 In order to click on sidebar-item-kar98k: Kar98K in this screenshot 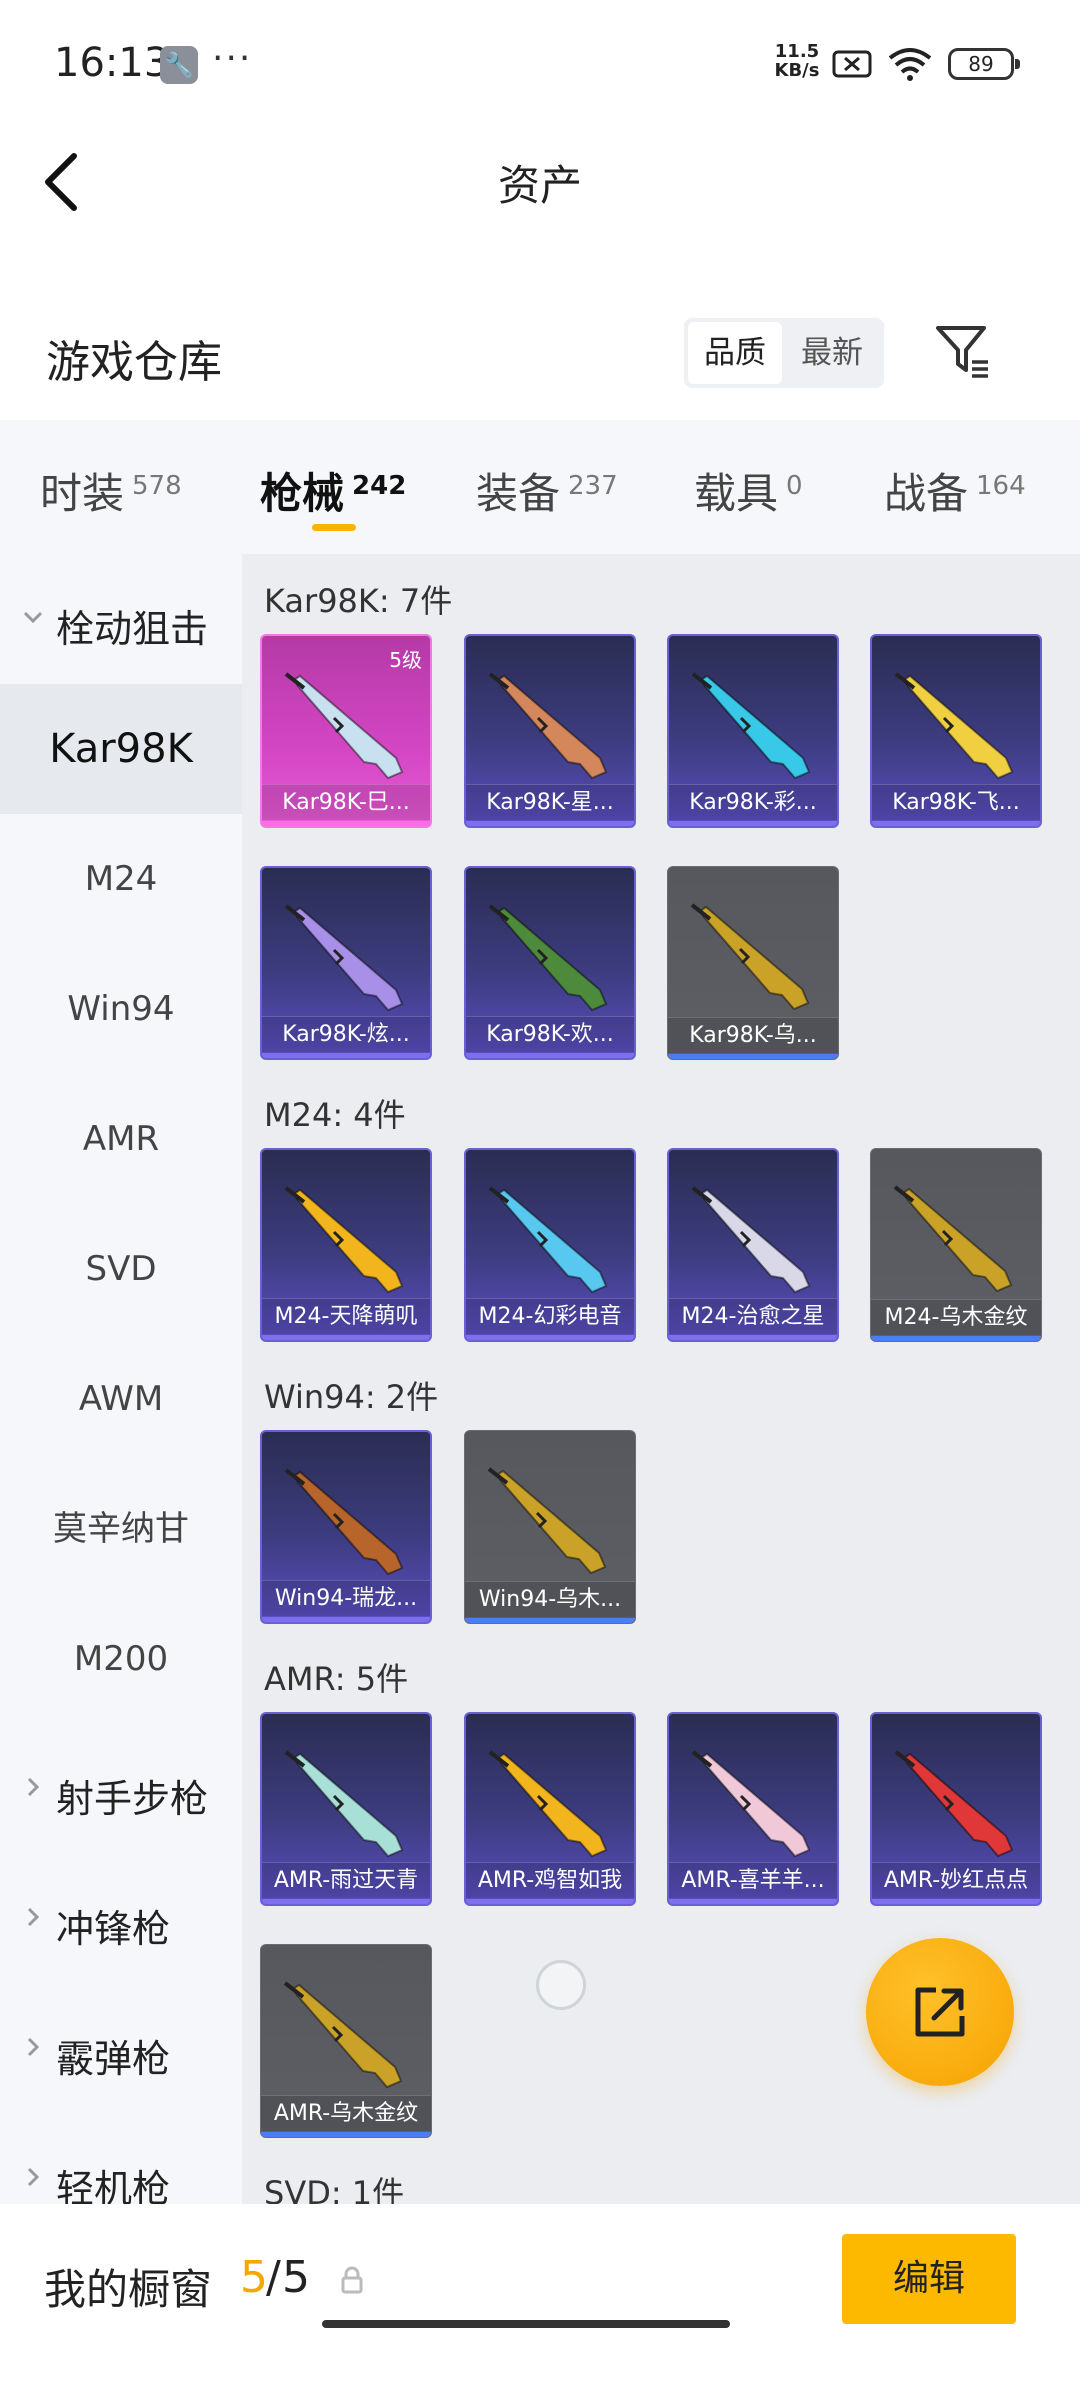, I will do `click(121, 749)`.